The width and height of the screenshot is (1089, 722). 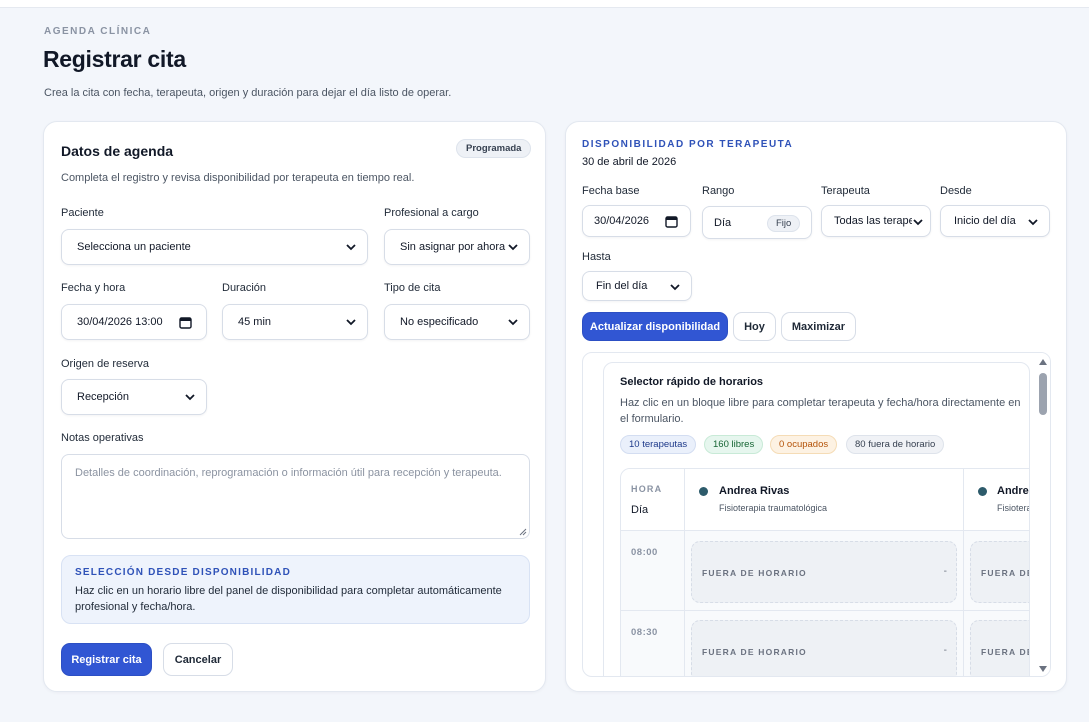 I want to click on therapist-role: Fisiotera, so click(x=1013, y=508).